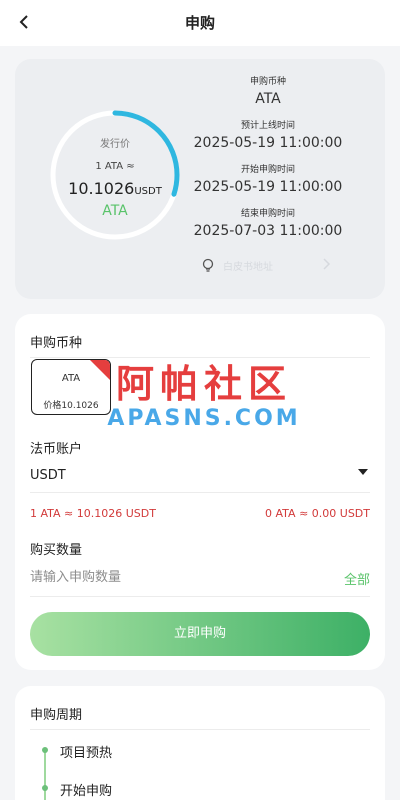 This screenshot has width=400, height=800. What do you see at coordinates (56, 449) in the screenshot?
I see `fiat-section-label: 法币账户` at bounding box center [56, 449].